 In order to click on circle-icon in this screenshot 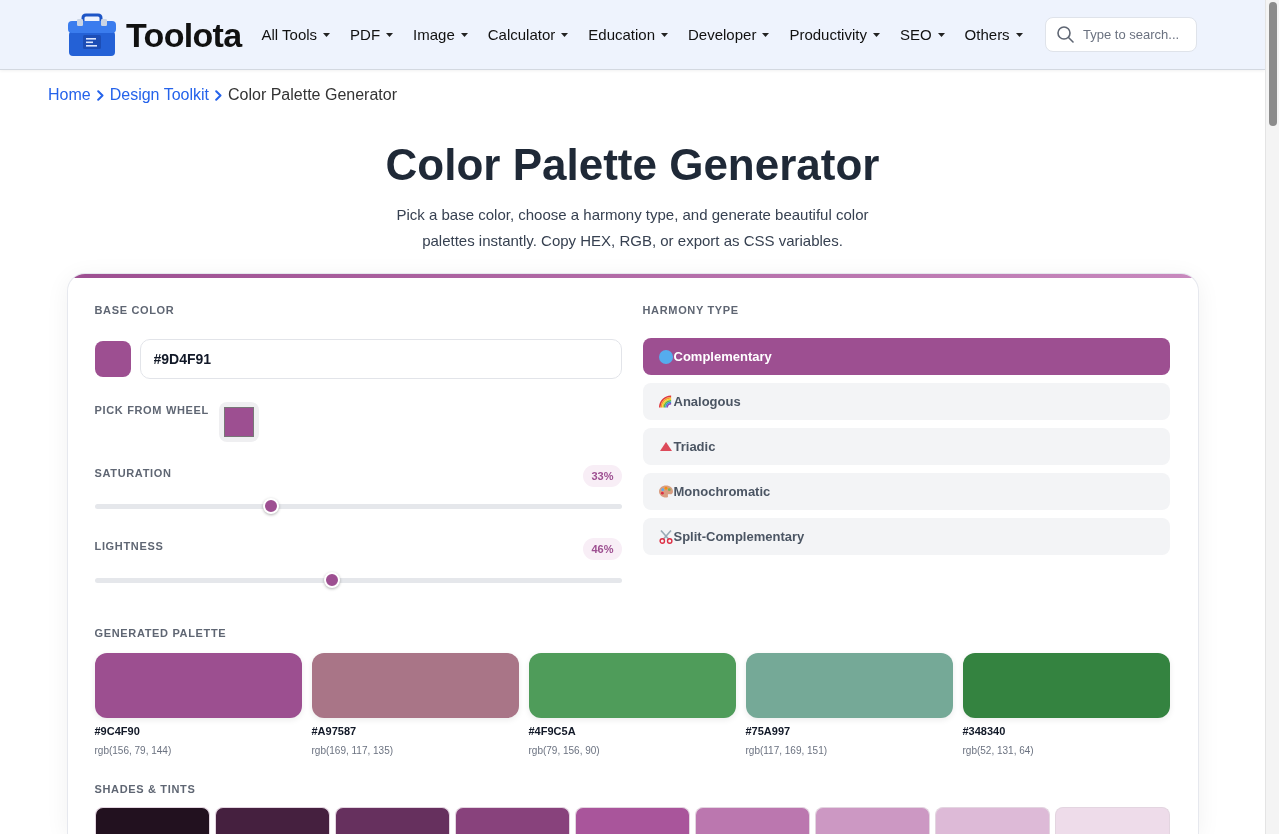, I will do `click(665, 356)`.